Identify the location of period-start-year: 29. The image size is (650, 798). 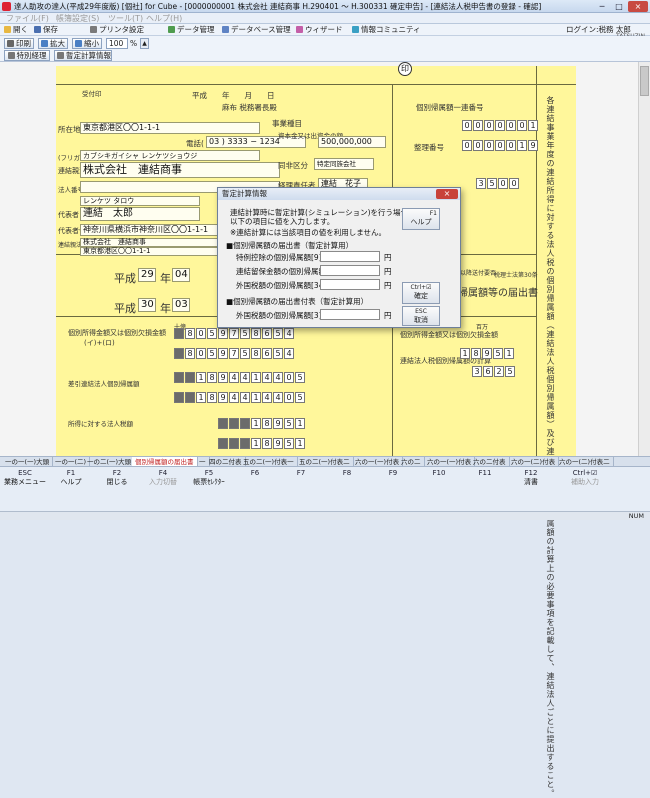
(147, 275).